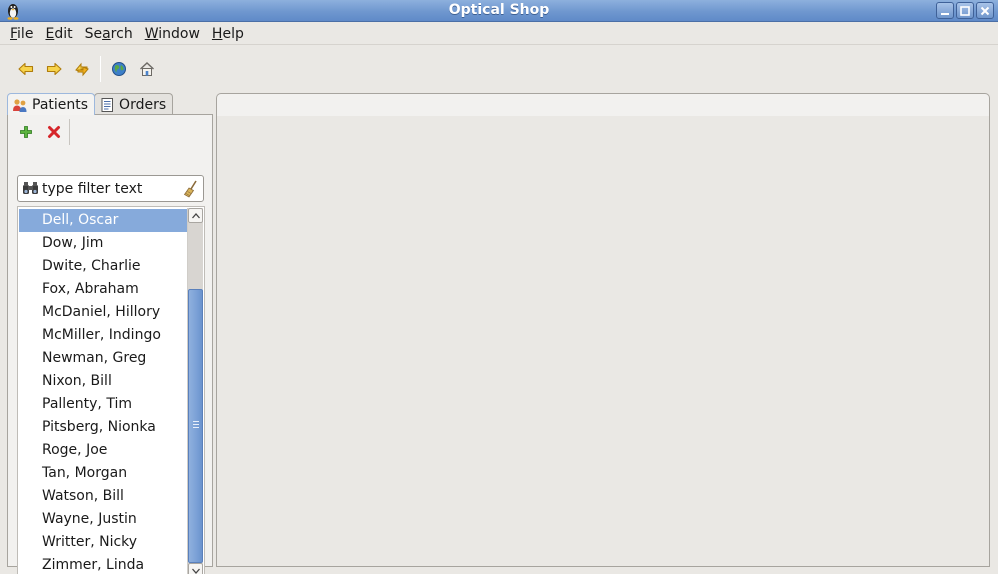 This screenshot has height=574, width=998. Describe the element at coordinates (103, 335) in the screenshot. I see `list-item: McMiller, Indingo` at that location.